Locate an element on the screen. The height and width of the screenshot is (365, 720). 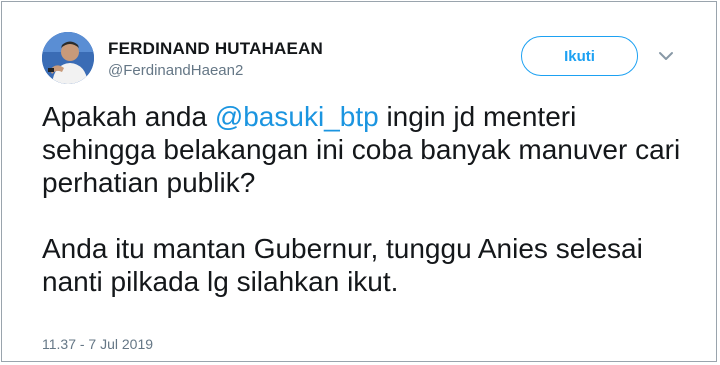
avatar is located at coordinates (68, 58).